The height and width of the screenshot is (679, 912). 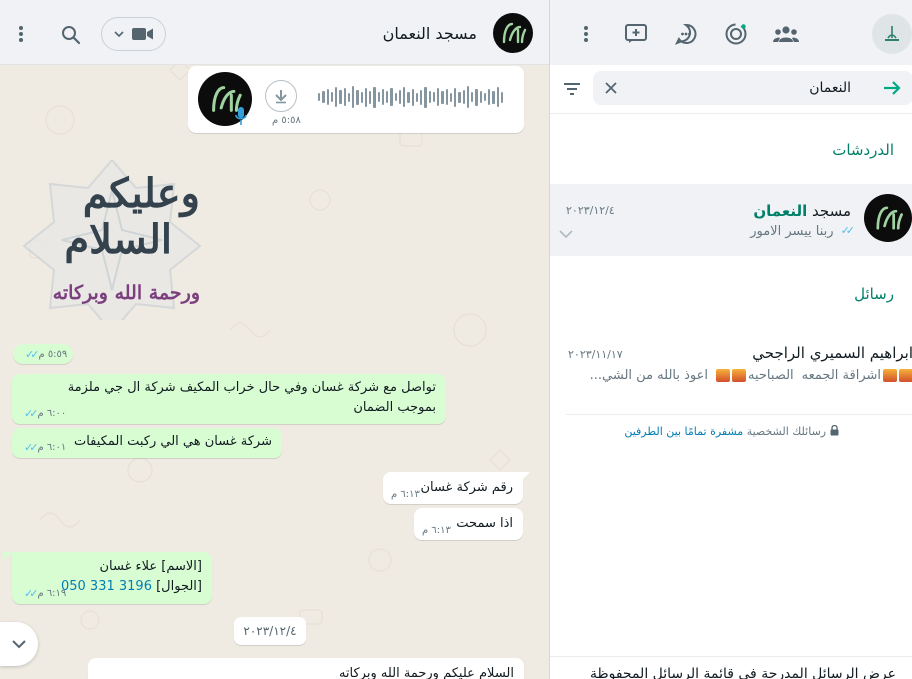 I want to click on chat-header: مسجد النعمان, so click(x=274, y=32).